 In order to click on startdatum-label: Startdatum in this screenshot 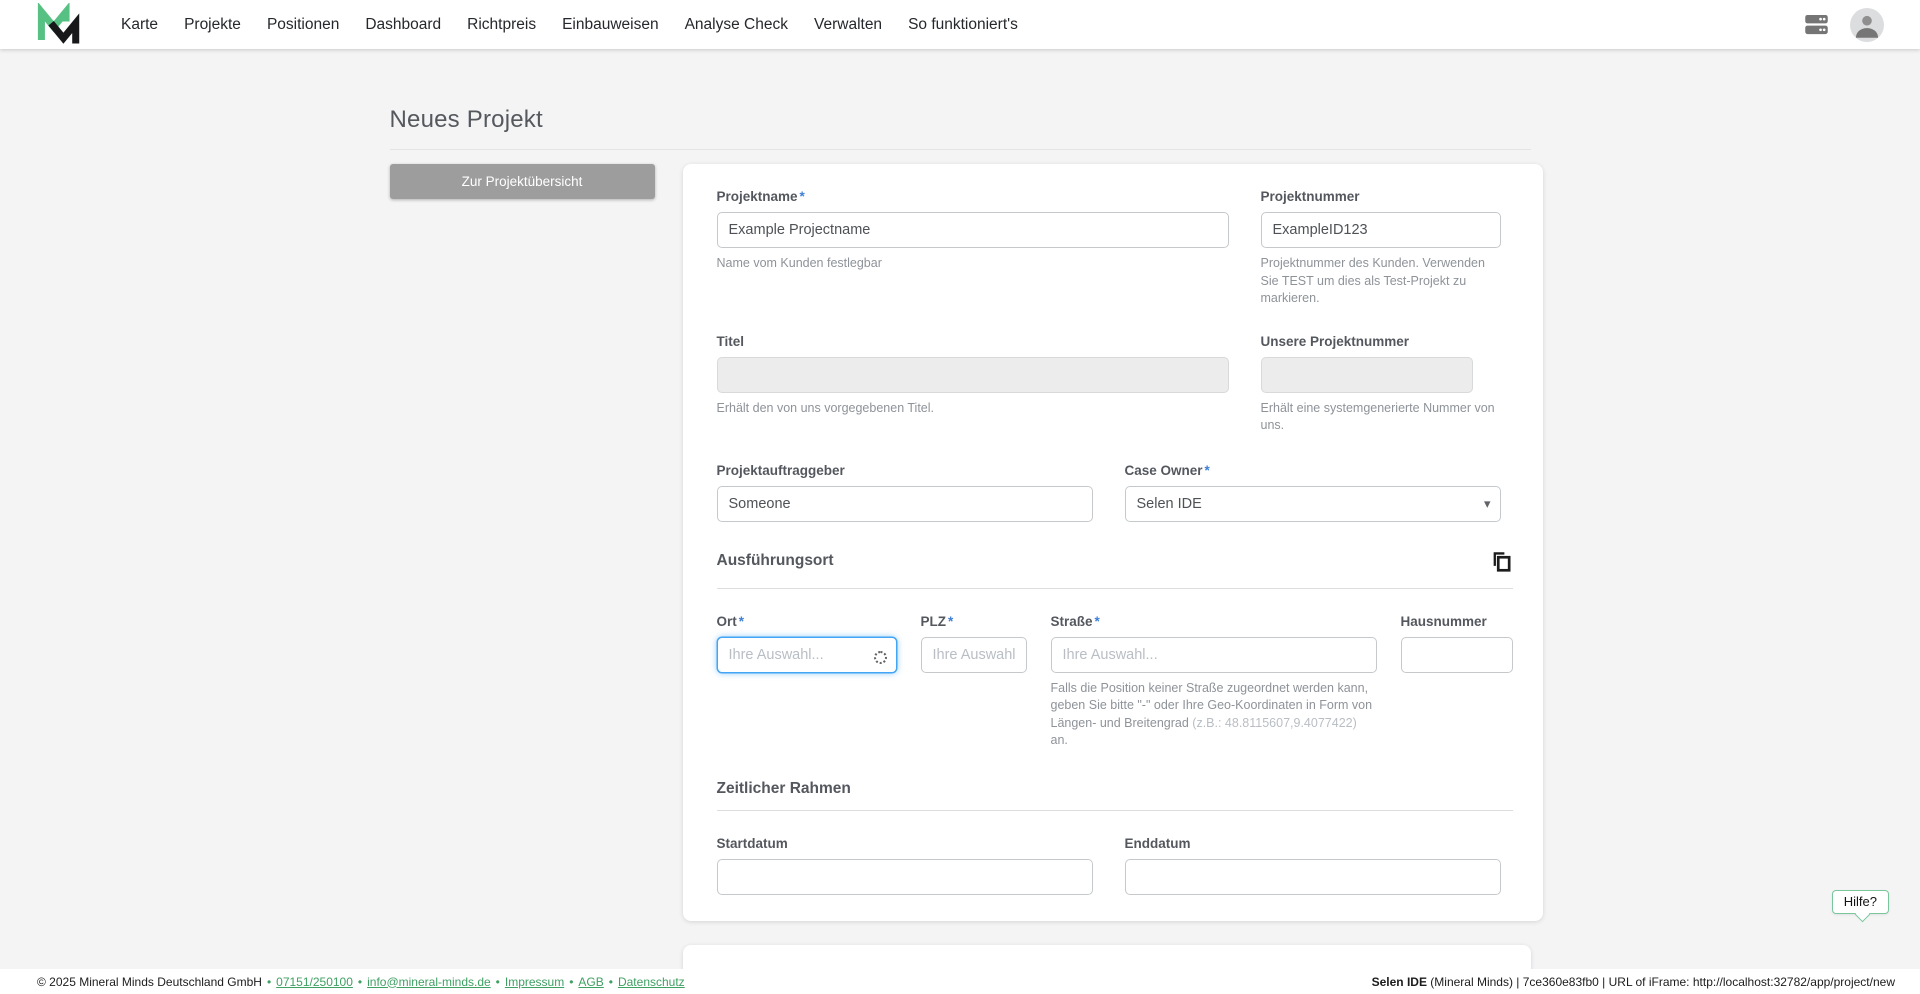, I will do `click(752, 843)`.